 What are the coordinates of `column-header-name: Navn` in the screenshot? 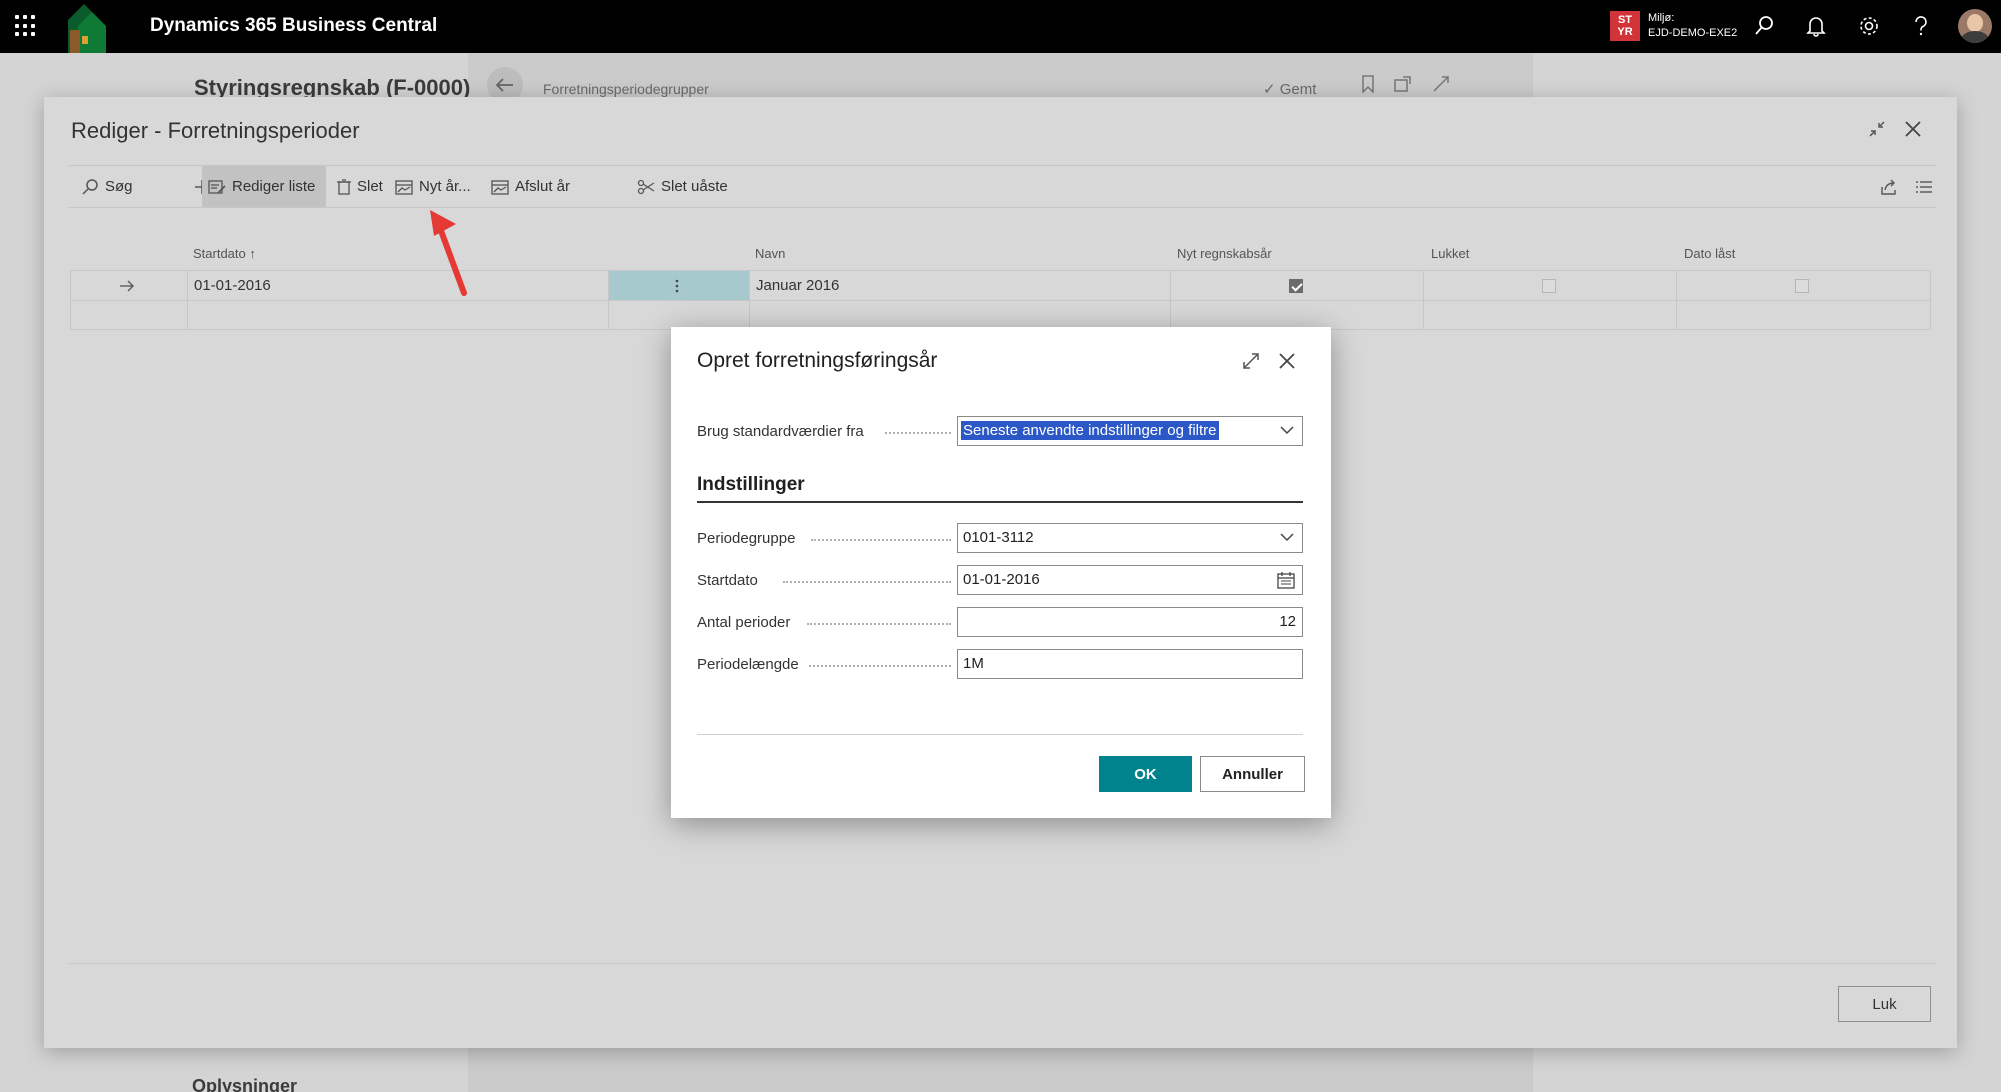 It's located at (770, 253).